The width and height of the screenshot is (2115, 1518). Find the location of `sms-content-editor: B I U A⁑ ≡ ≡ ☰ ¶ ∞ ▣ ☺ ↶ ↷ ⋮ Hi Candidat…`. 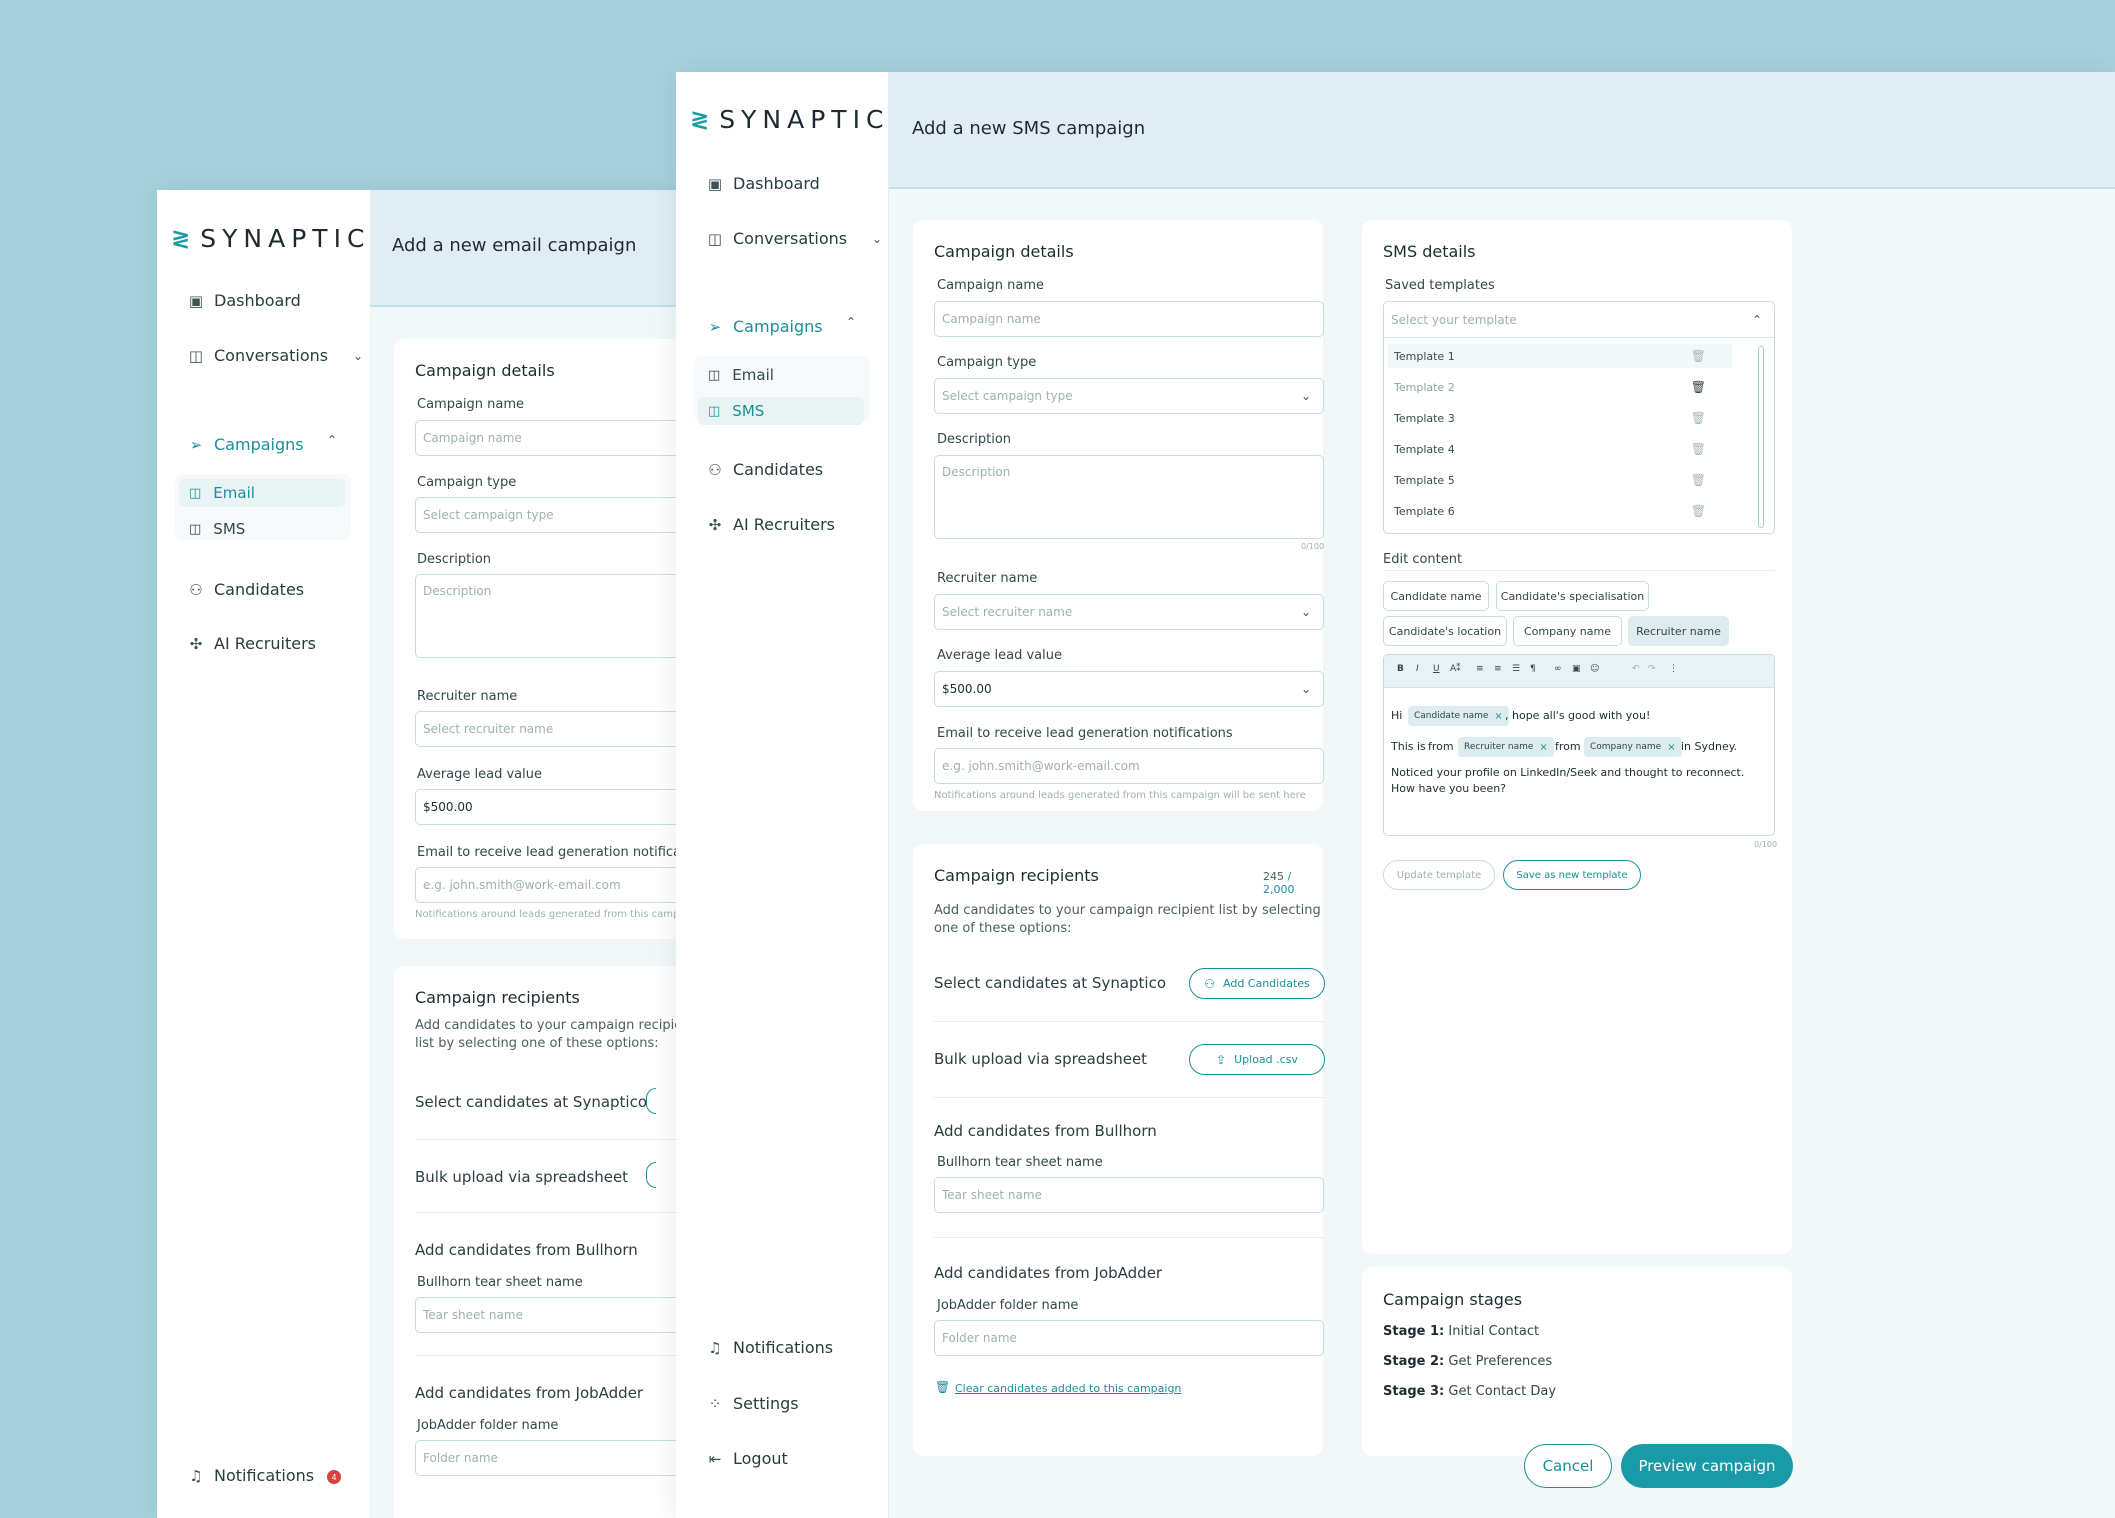

sms-content-editor: B I U A⁑ ≡ ≡ ☰ ¶ ∞ ▣ ☺ ↶ ↷ ⋮ Hi Candidat… is located at coordinates (1579, 745).